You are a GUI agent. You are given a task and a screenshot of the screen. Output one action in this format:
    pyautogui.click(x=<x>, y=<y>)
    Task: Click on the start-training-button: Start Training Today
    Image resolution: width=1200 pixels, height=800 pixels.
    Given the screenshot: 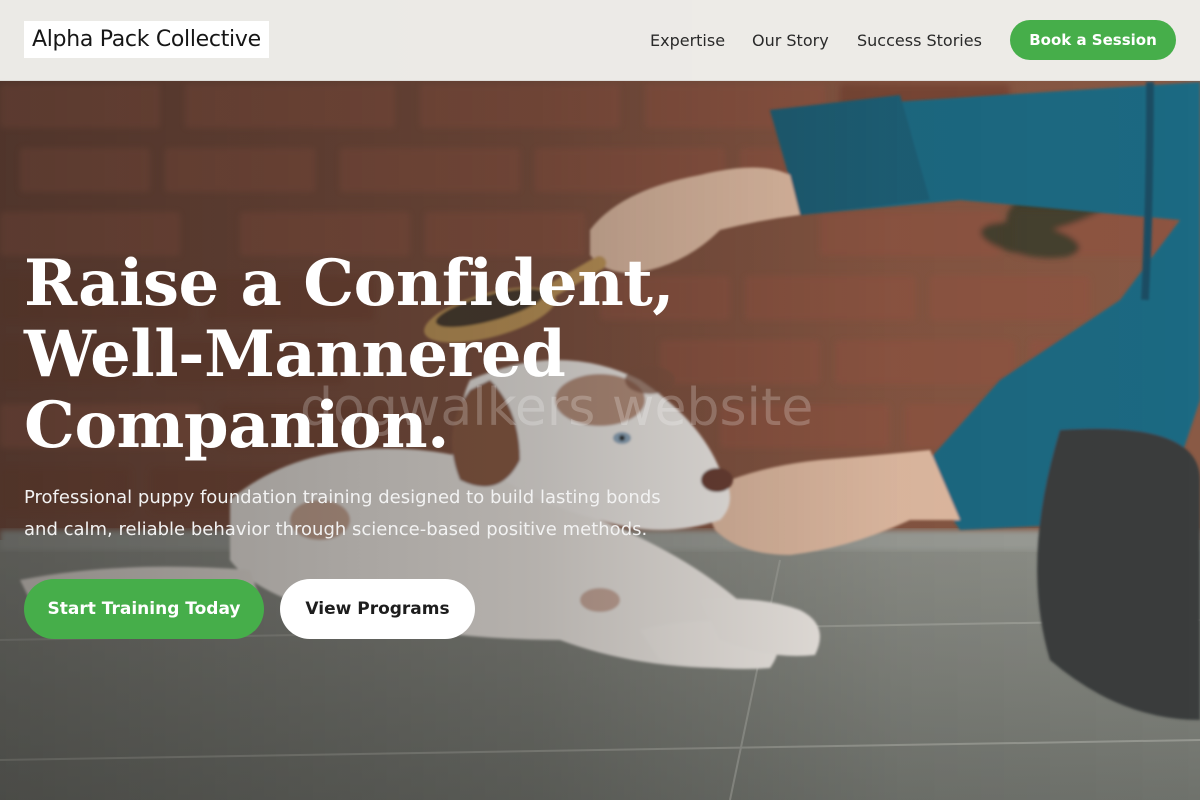 What is the action you would take?
    pyautogui.click(x=144, y=609)
    